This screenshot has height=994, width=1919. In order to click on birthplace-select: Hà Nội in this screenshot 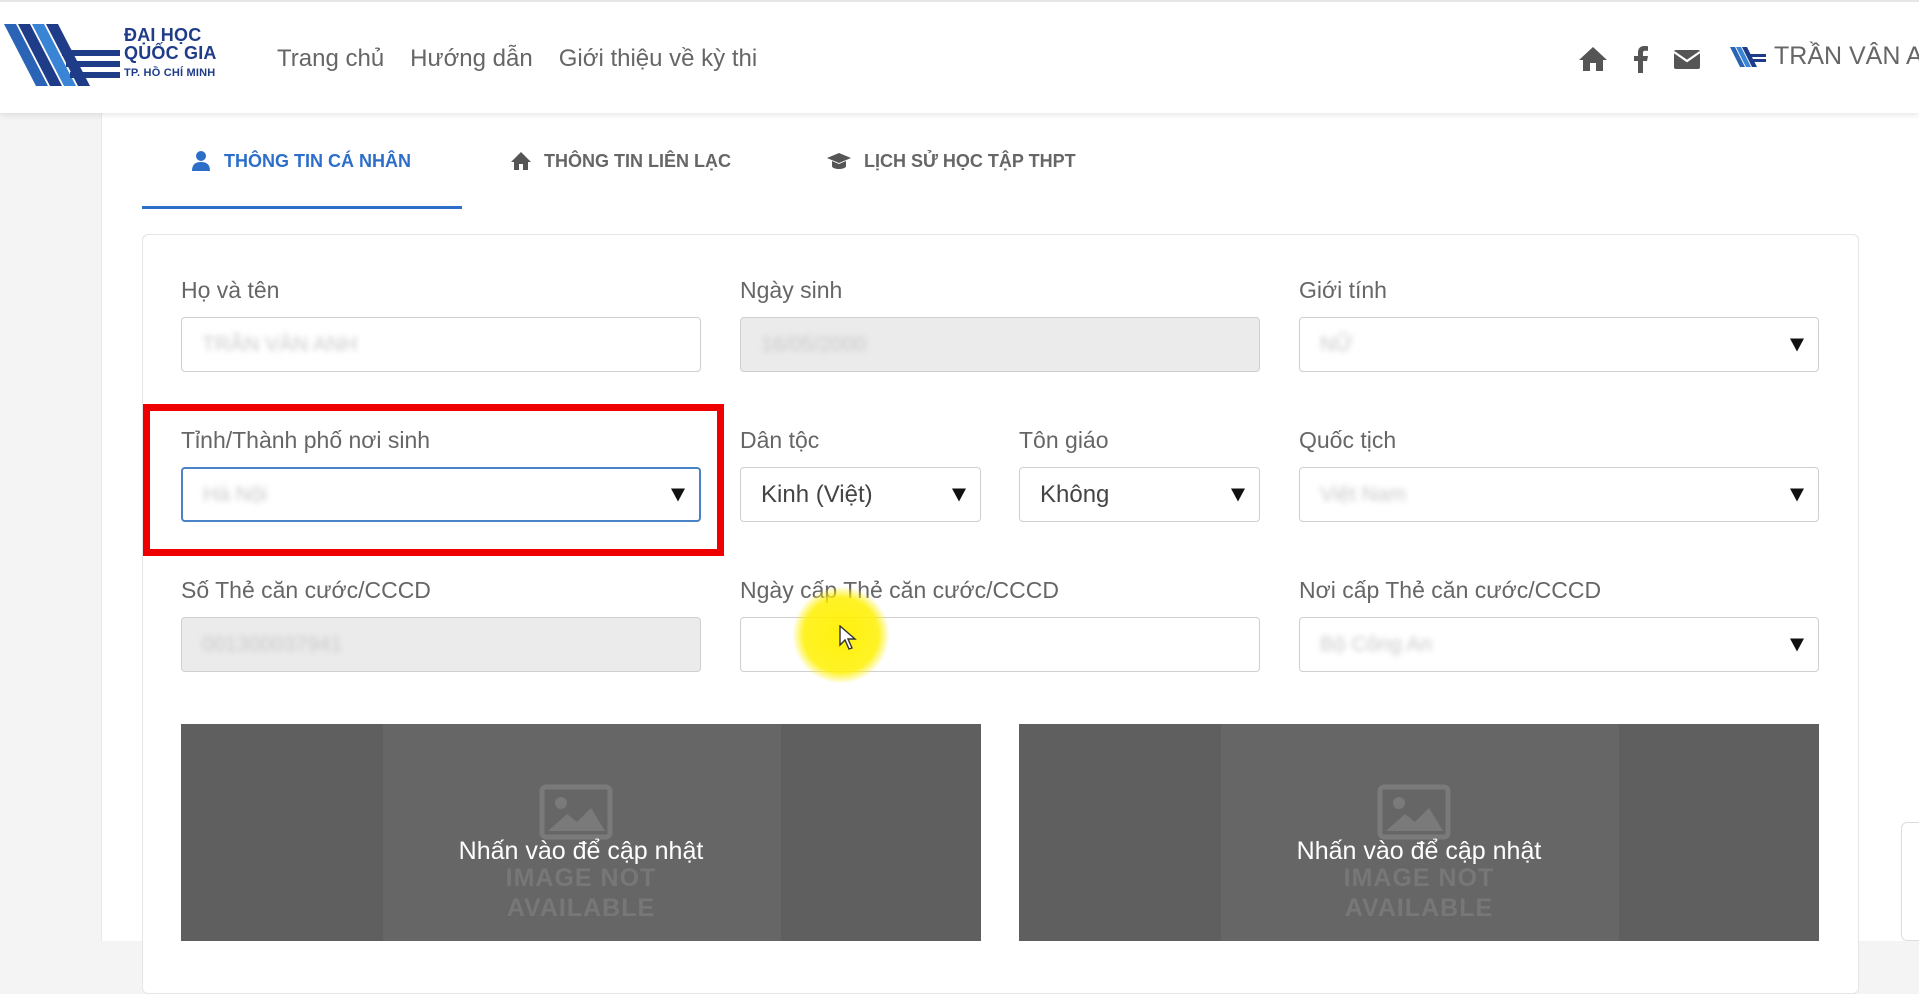, I will do `click(441, 494)`.